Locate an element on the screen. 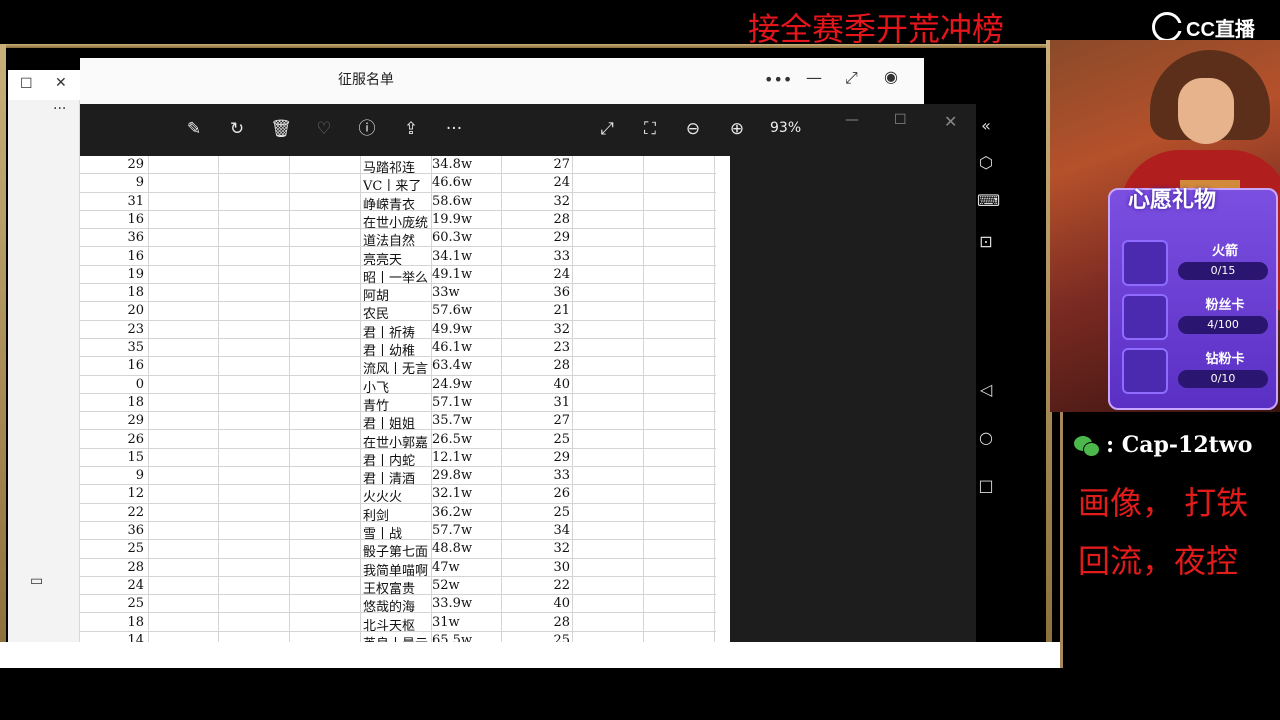  recents-icon: □ is located at coordinates (986, 485).